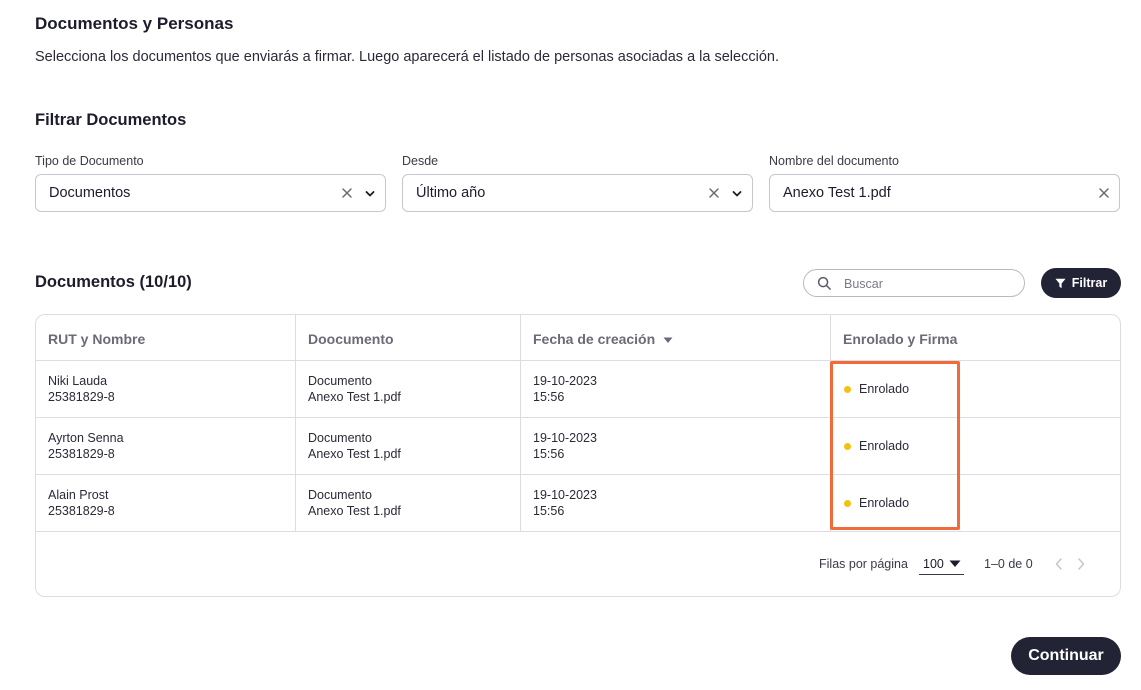 This screenshot has width=1141, height=690. What do you see at coordinates (1059, 564) in the screenshot?
I see `chevron-left-icon` at bounding box center [1059, 564].